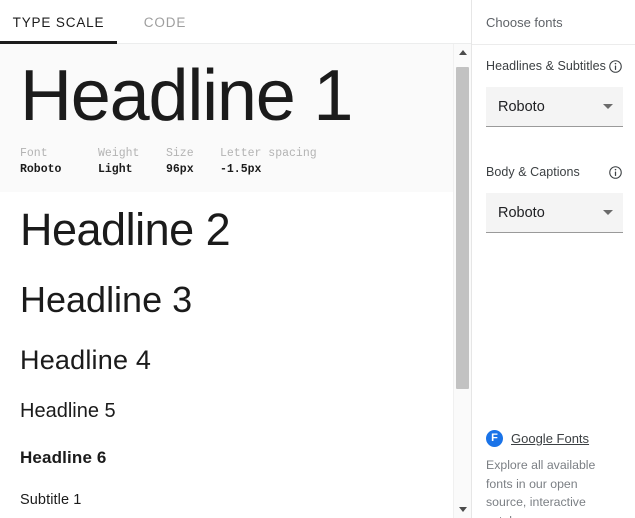 The height and width of the screenshot is (518, 635). What do you see at coordinates (226, 299) in the screenshot?
I see `type-row-headline3: Headline 3` at bounding box center [226, 299].